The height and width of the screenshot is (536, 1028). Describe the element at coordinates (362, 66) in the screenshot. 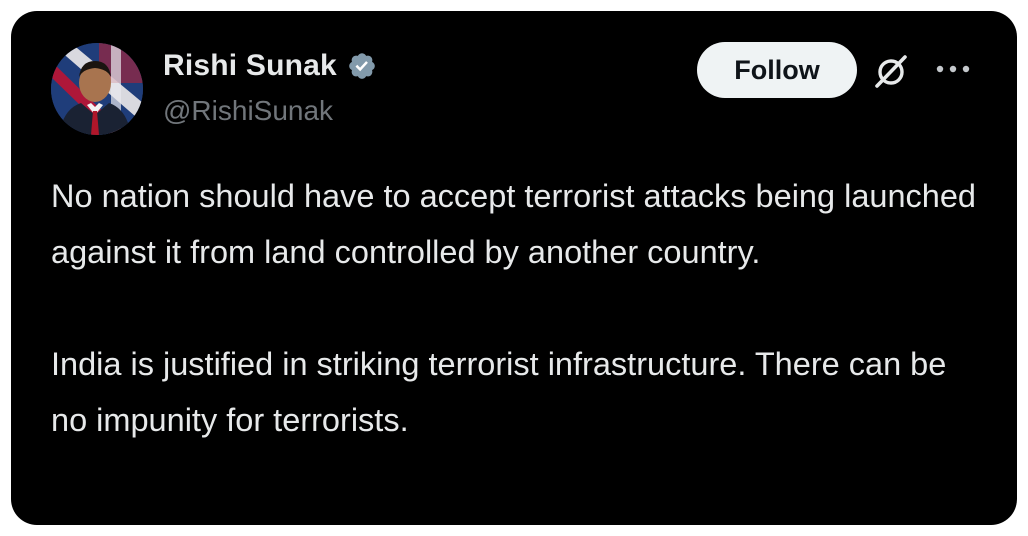

I see `verified-badge-icon` at that location.